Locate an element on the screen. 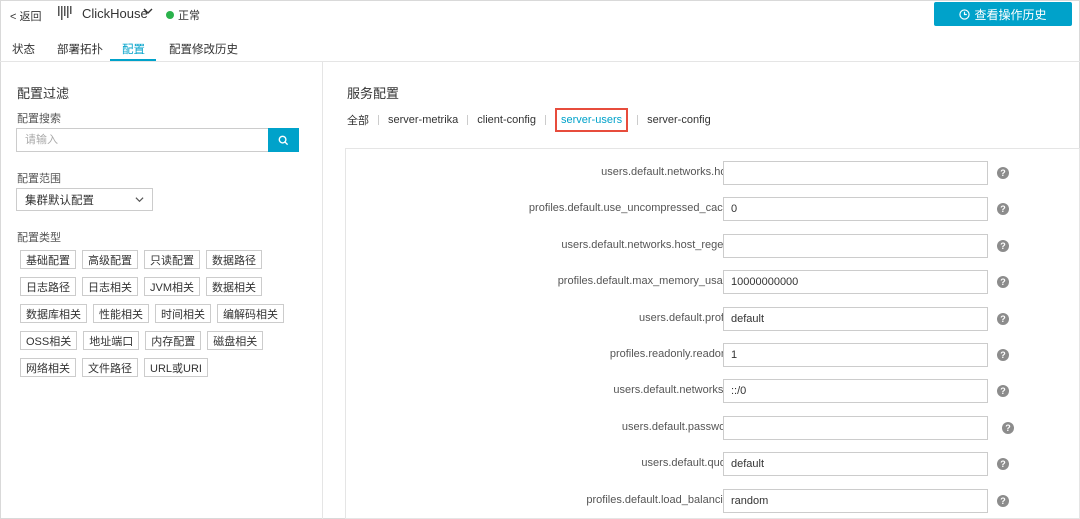  tag-row: OSS相关 地址端口 内存配置 磁盘相关 is located at coordinates (165, 340).